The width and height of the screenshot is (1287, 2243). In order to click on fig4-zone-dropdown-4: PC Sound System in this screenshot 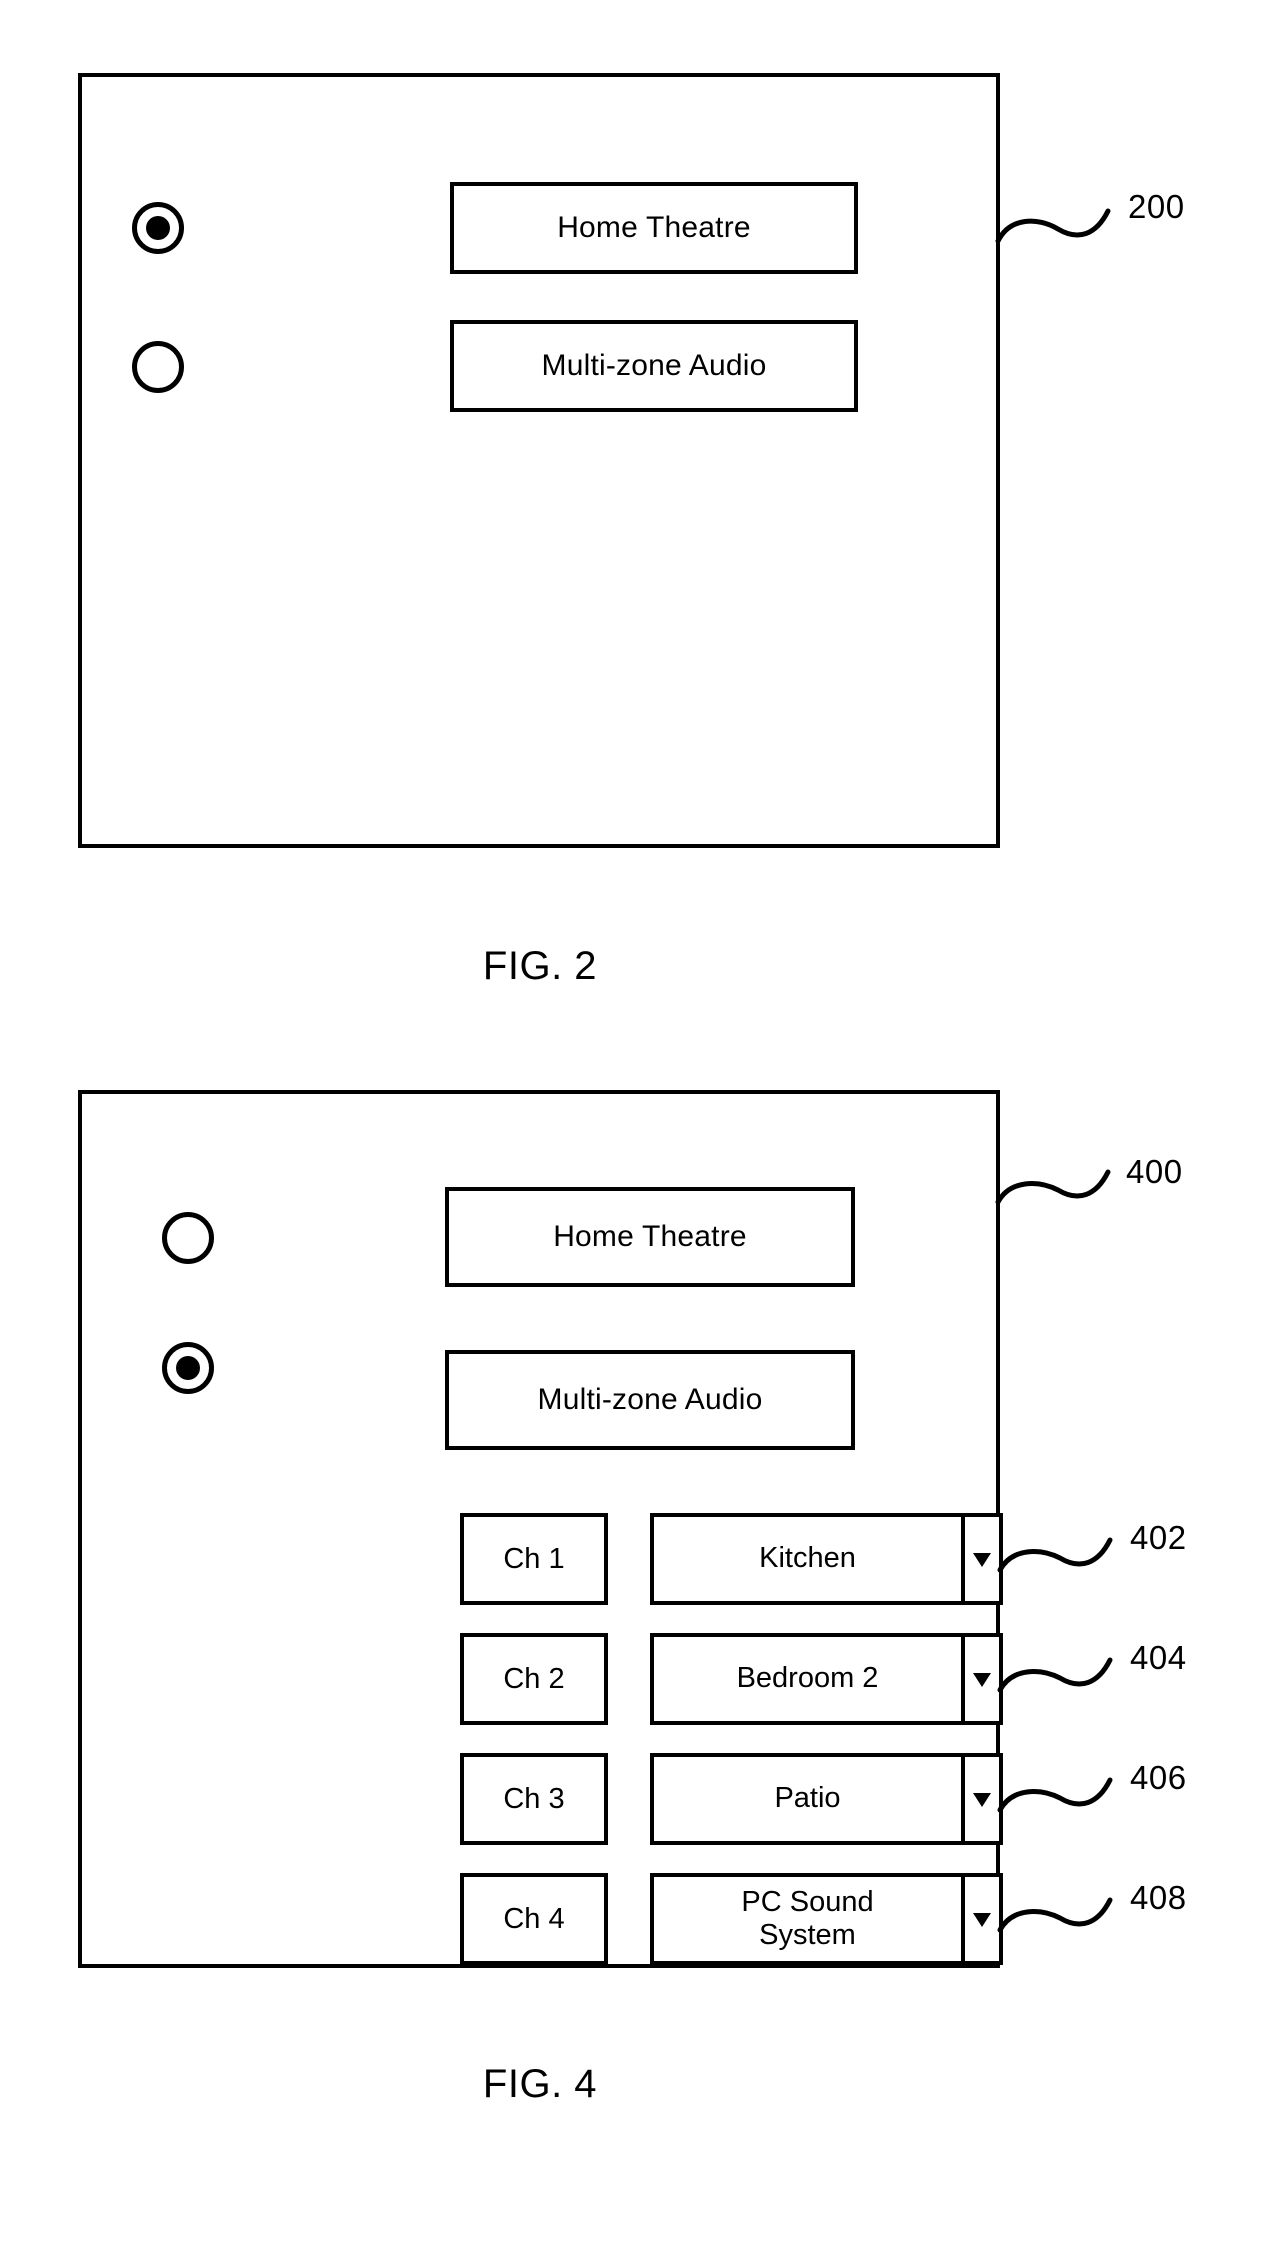, I will do `click(826, 1919)`.